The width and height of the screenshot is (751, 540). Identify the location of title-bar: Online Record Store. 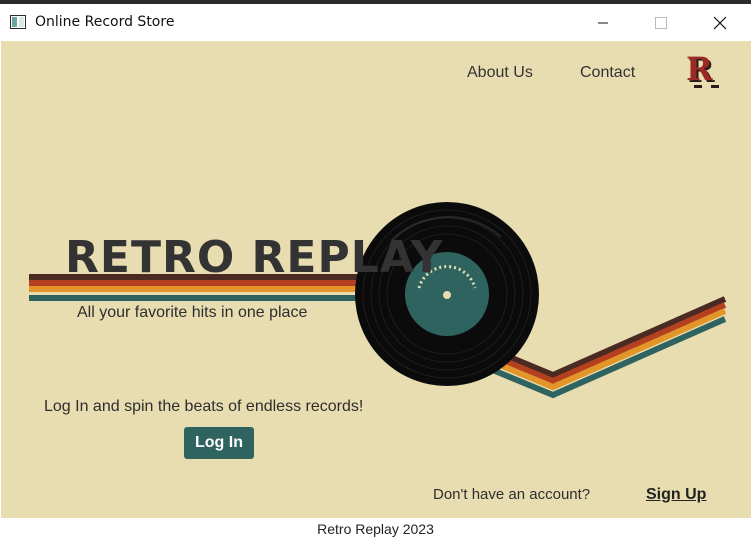
(375, 22).